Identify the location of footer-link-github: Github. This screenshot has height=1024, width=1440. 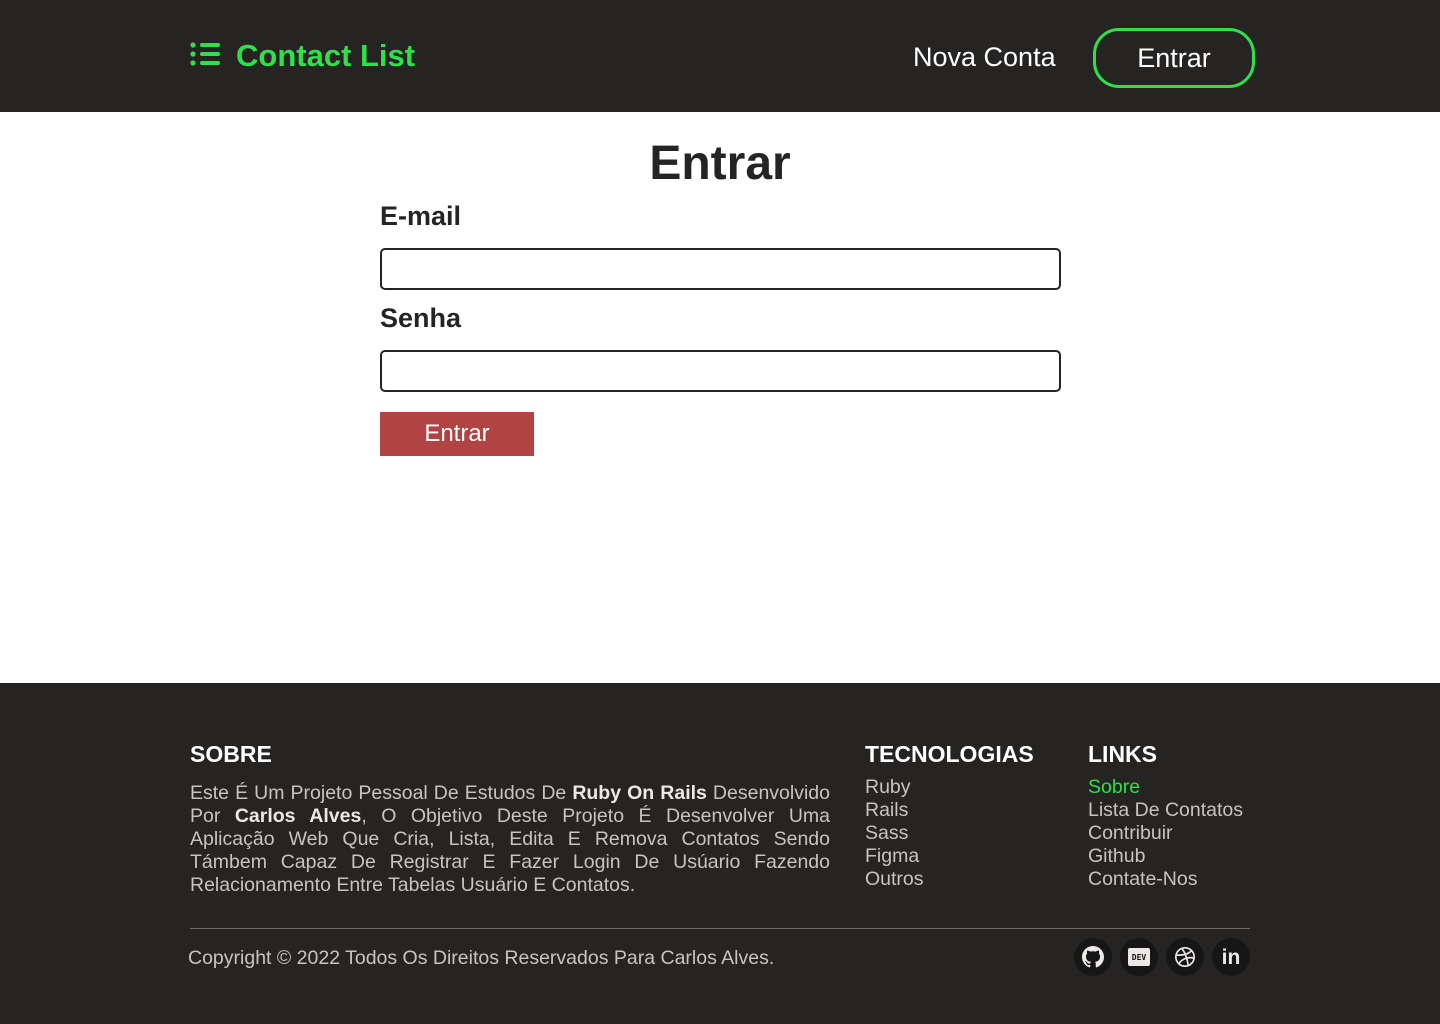
(1165, 856).